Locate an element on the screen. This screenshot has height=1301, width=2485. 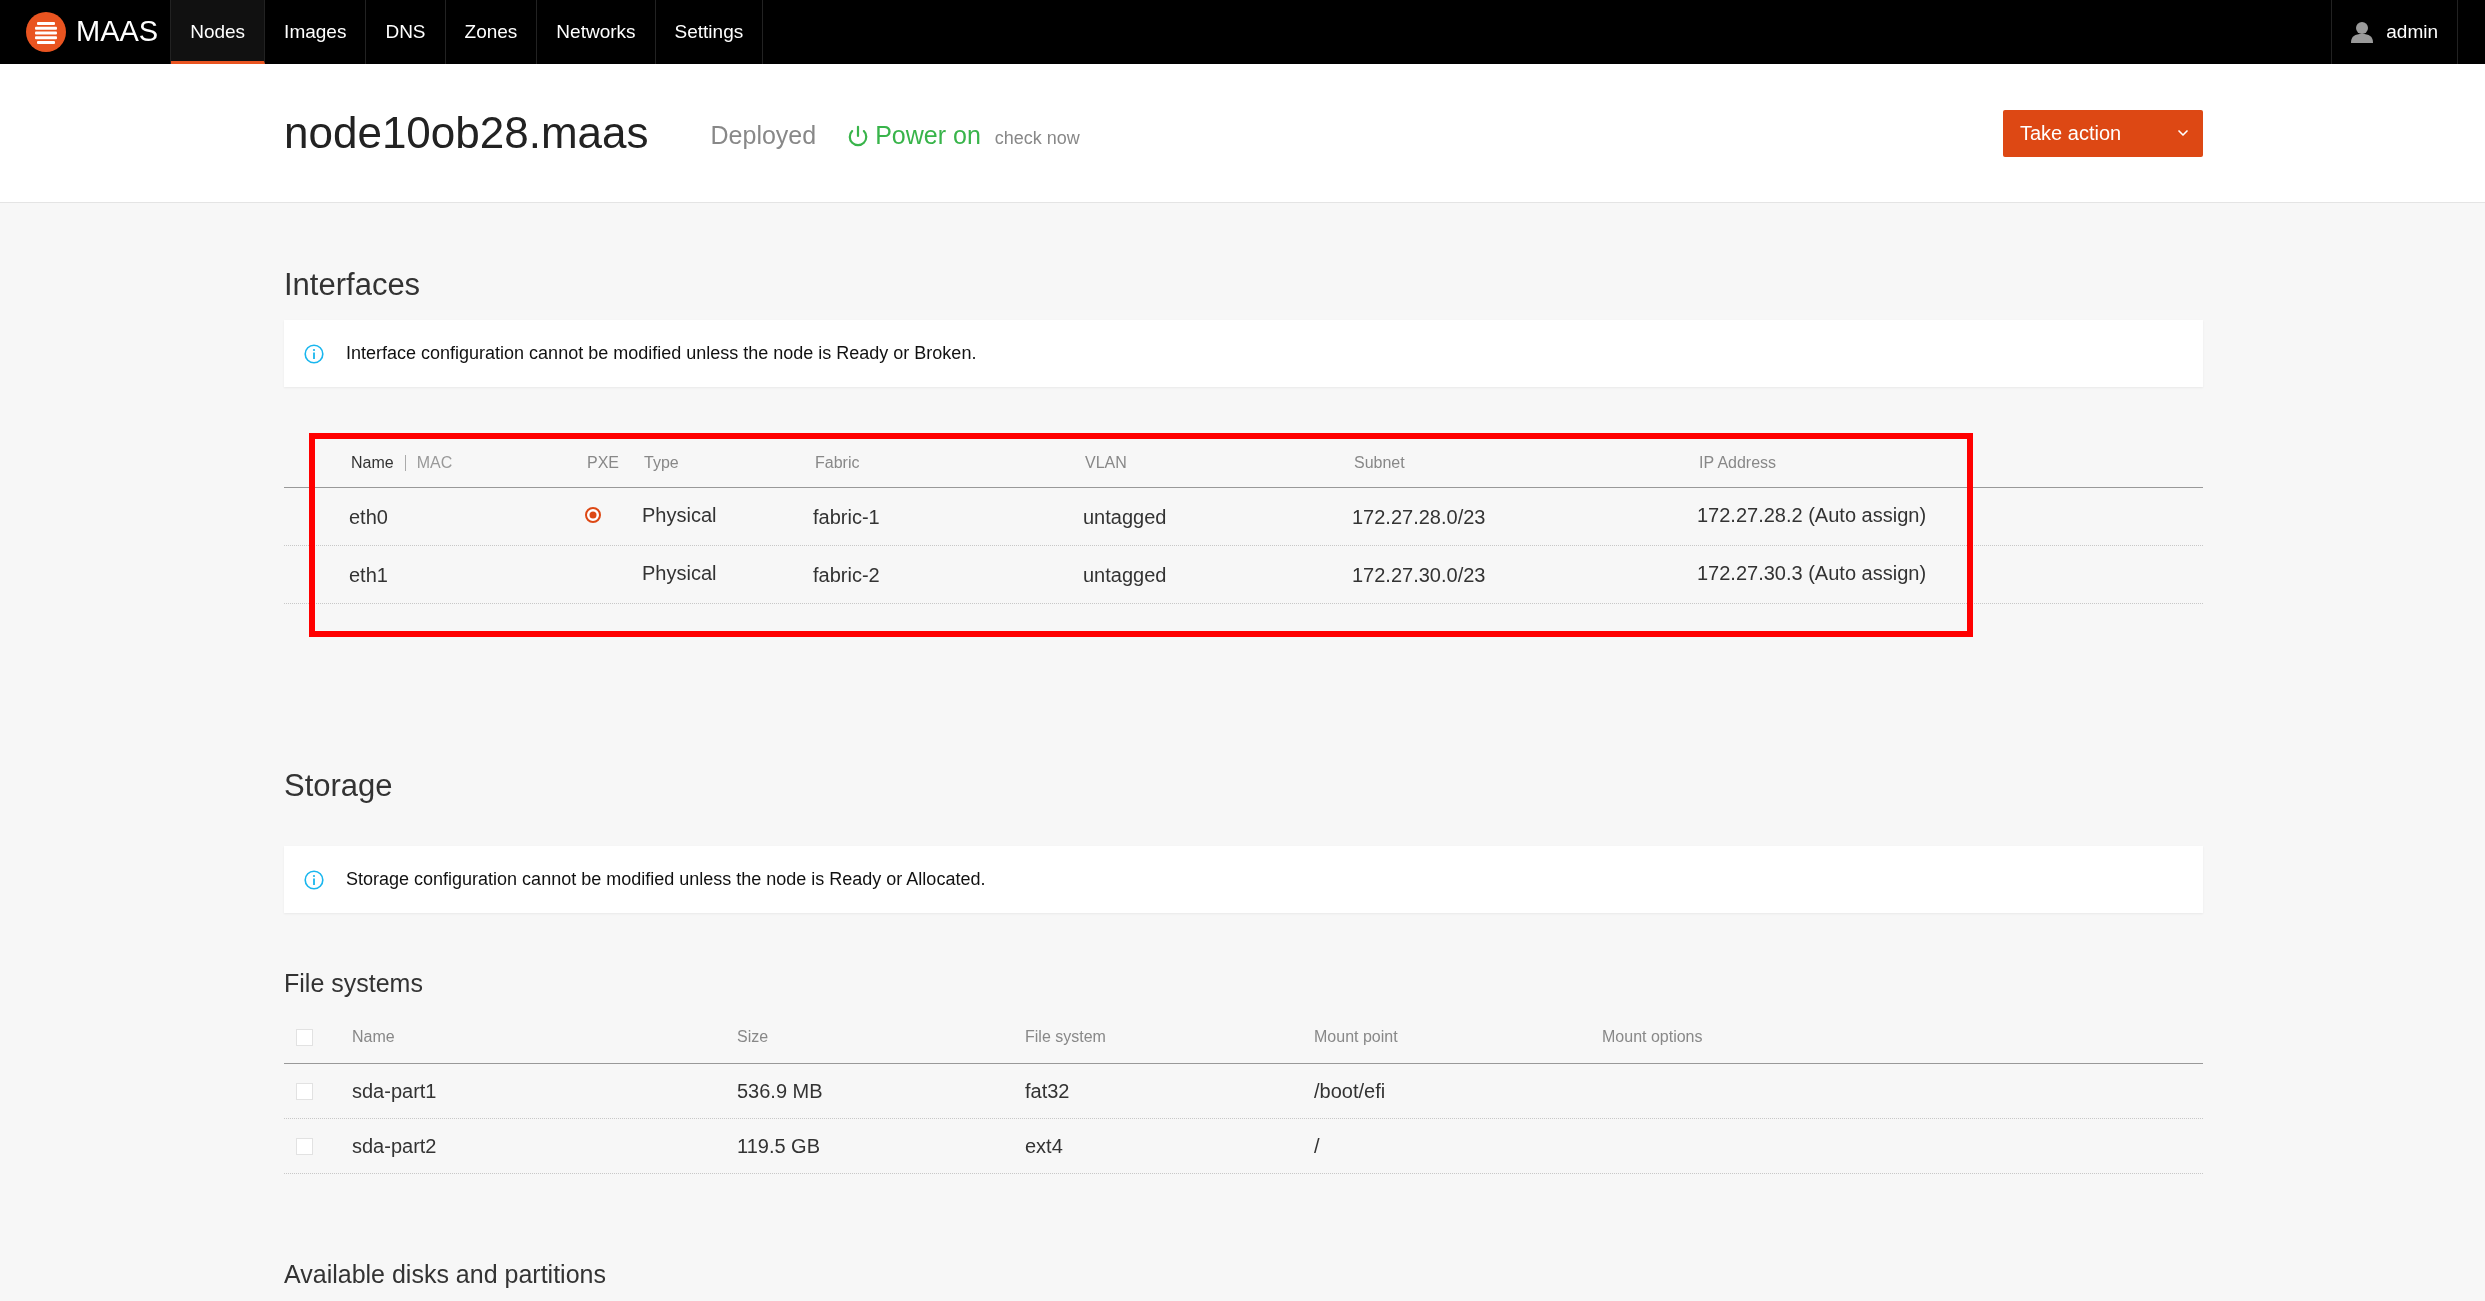
table-cell-text: 536.9 MB is located at coordinates (780, 1091).